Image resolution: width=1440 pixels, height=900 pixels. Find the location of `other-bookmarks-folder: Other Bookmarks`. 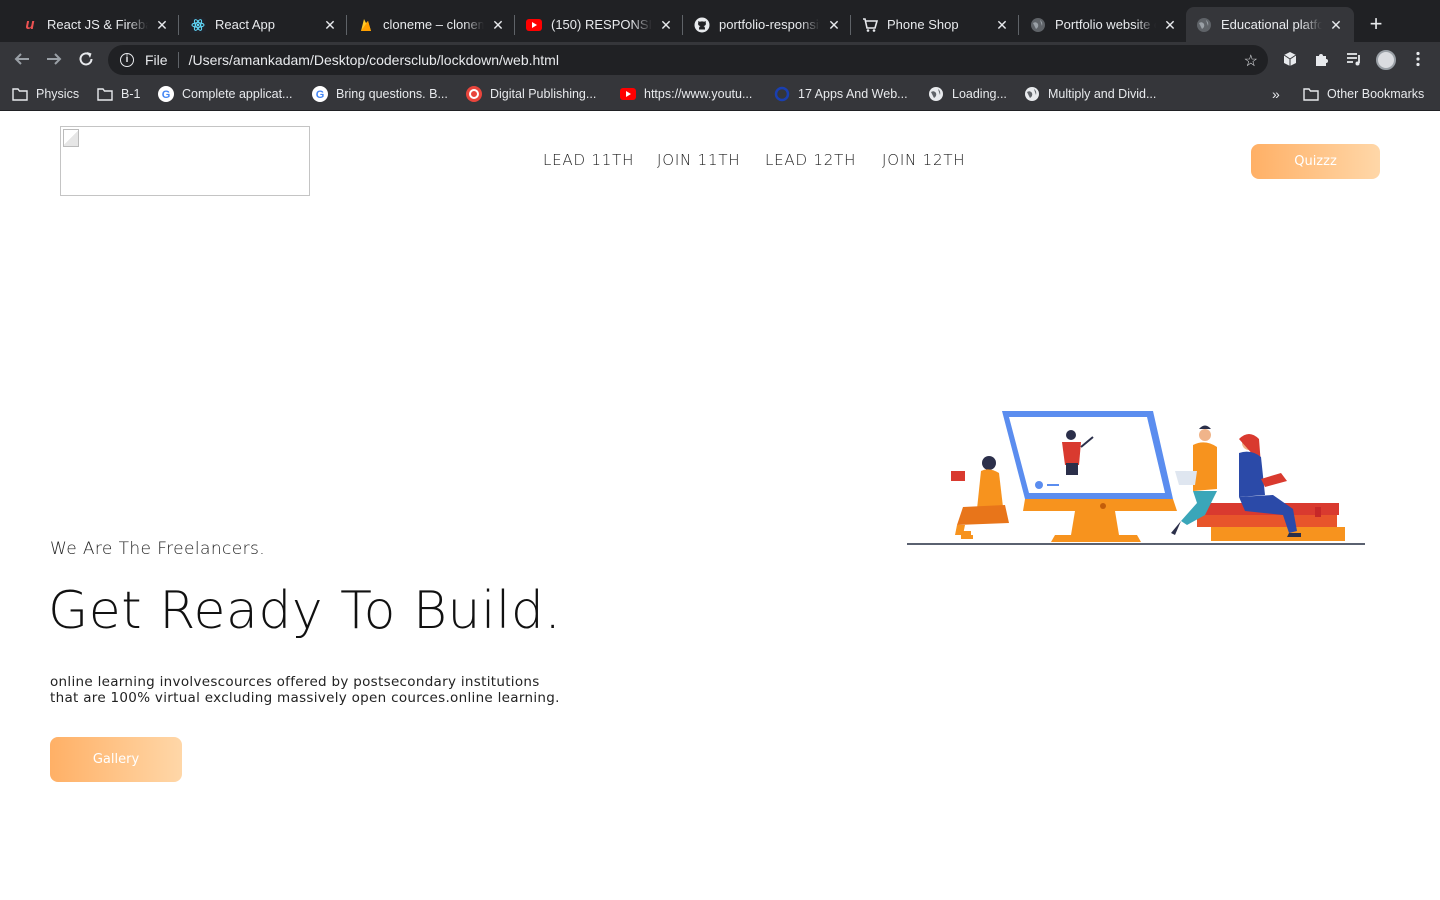

other-bookmarks-folder: Other Bookmarks is located at coordinates (1363, 94).